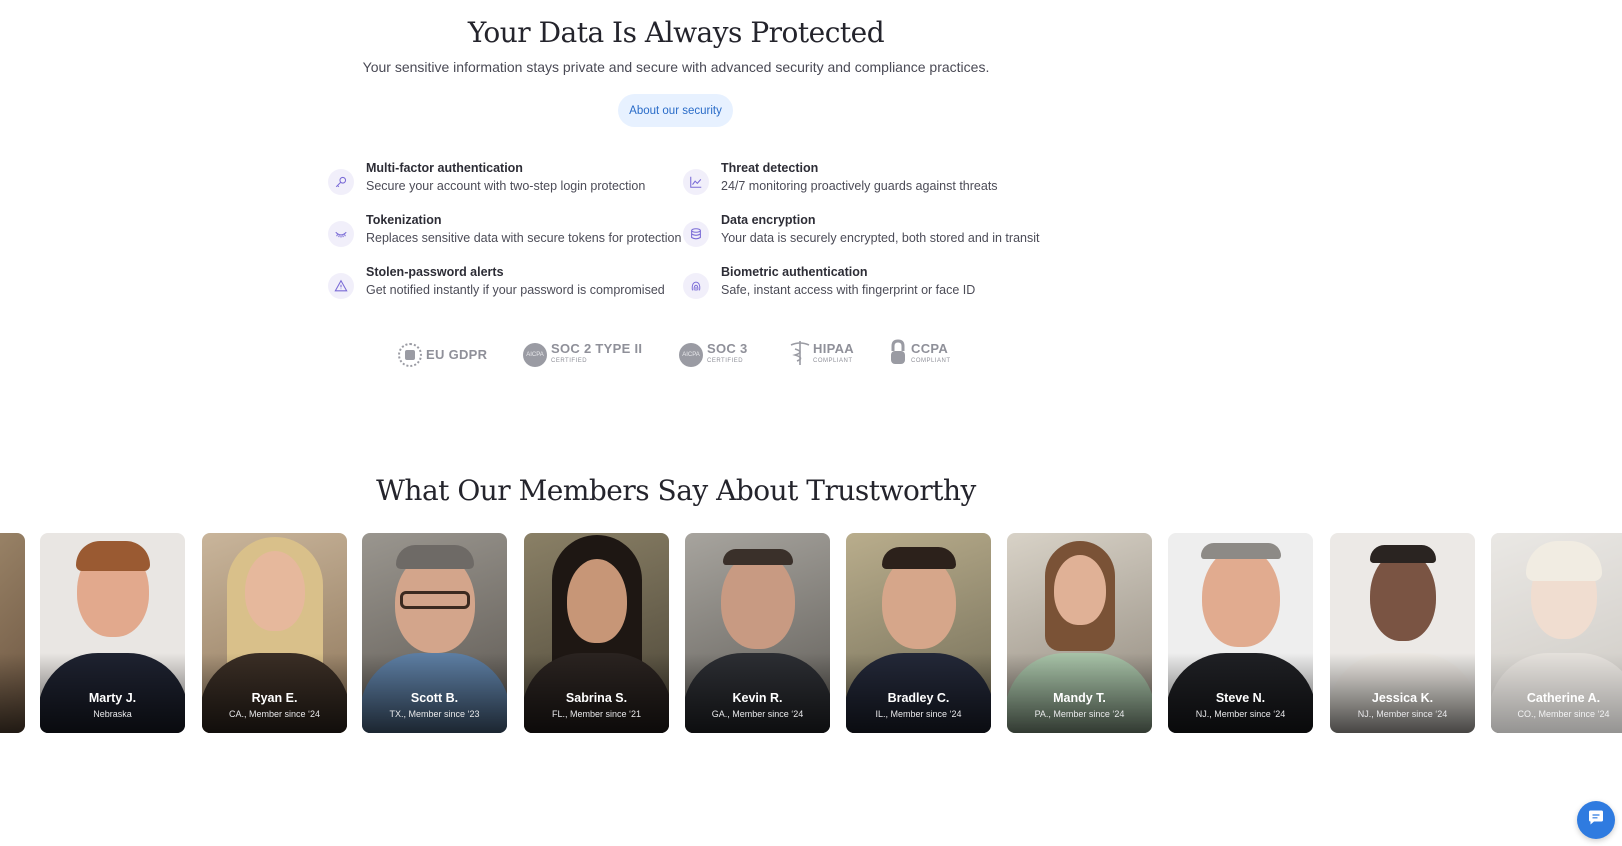  I want to click on member-card-partial, so click(12, 633).